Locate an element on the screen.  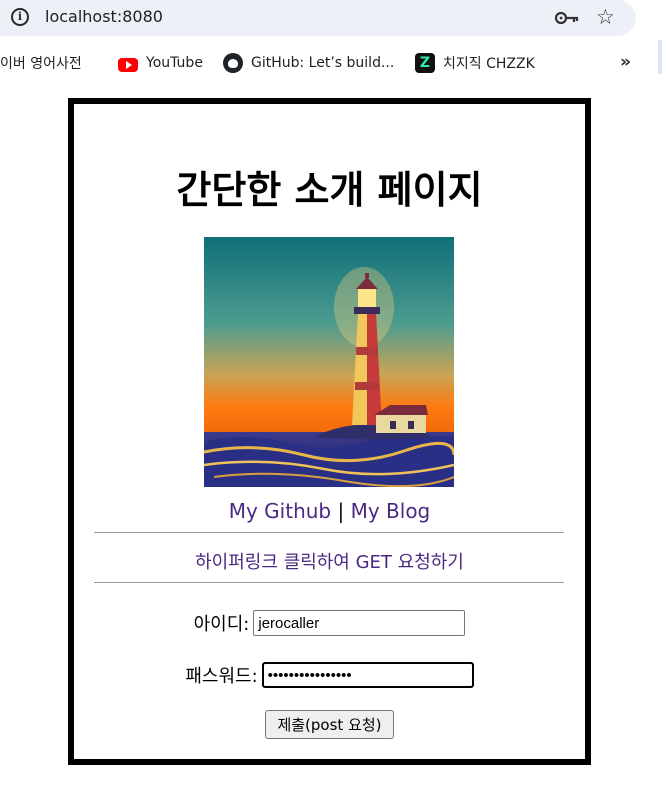
bookmark-youtube: YouTube is located at coordinates (160, 63).